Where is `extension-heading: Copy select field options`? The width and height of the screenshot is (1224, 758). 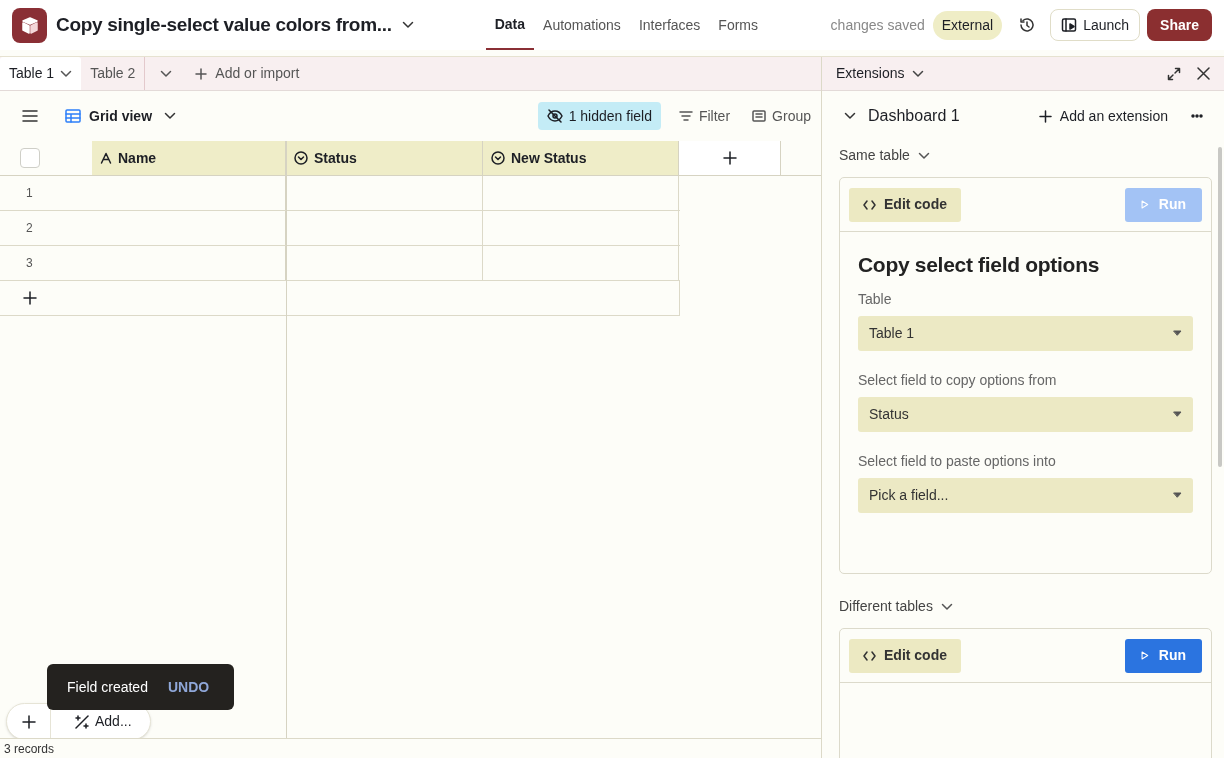 extension-heading: Copy select field options is located at coordinates (979, 265).